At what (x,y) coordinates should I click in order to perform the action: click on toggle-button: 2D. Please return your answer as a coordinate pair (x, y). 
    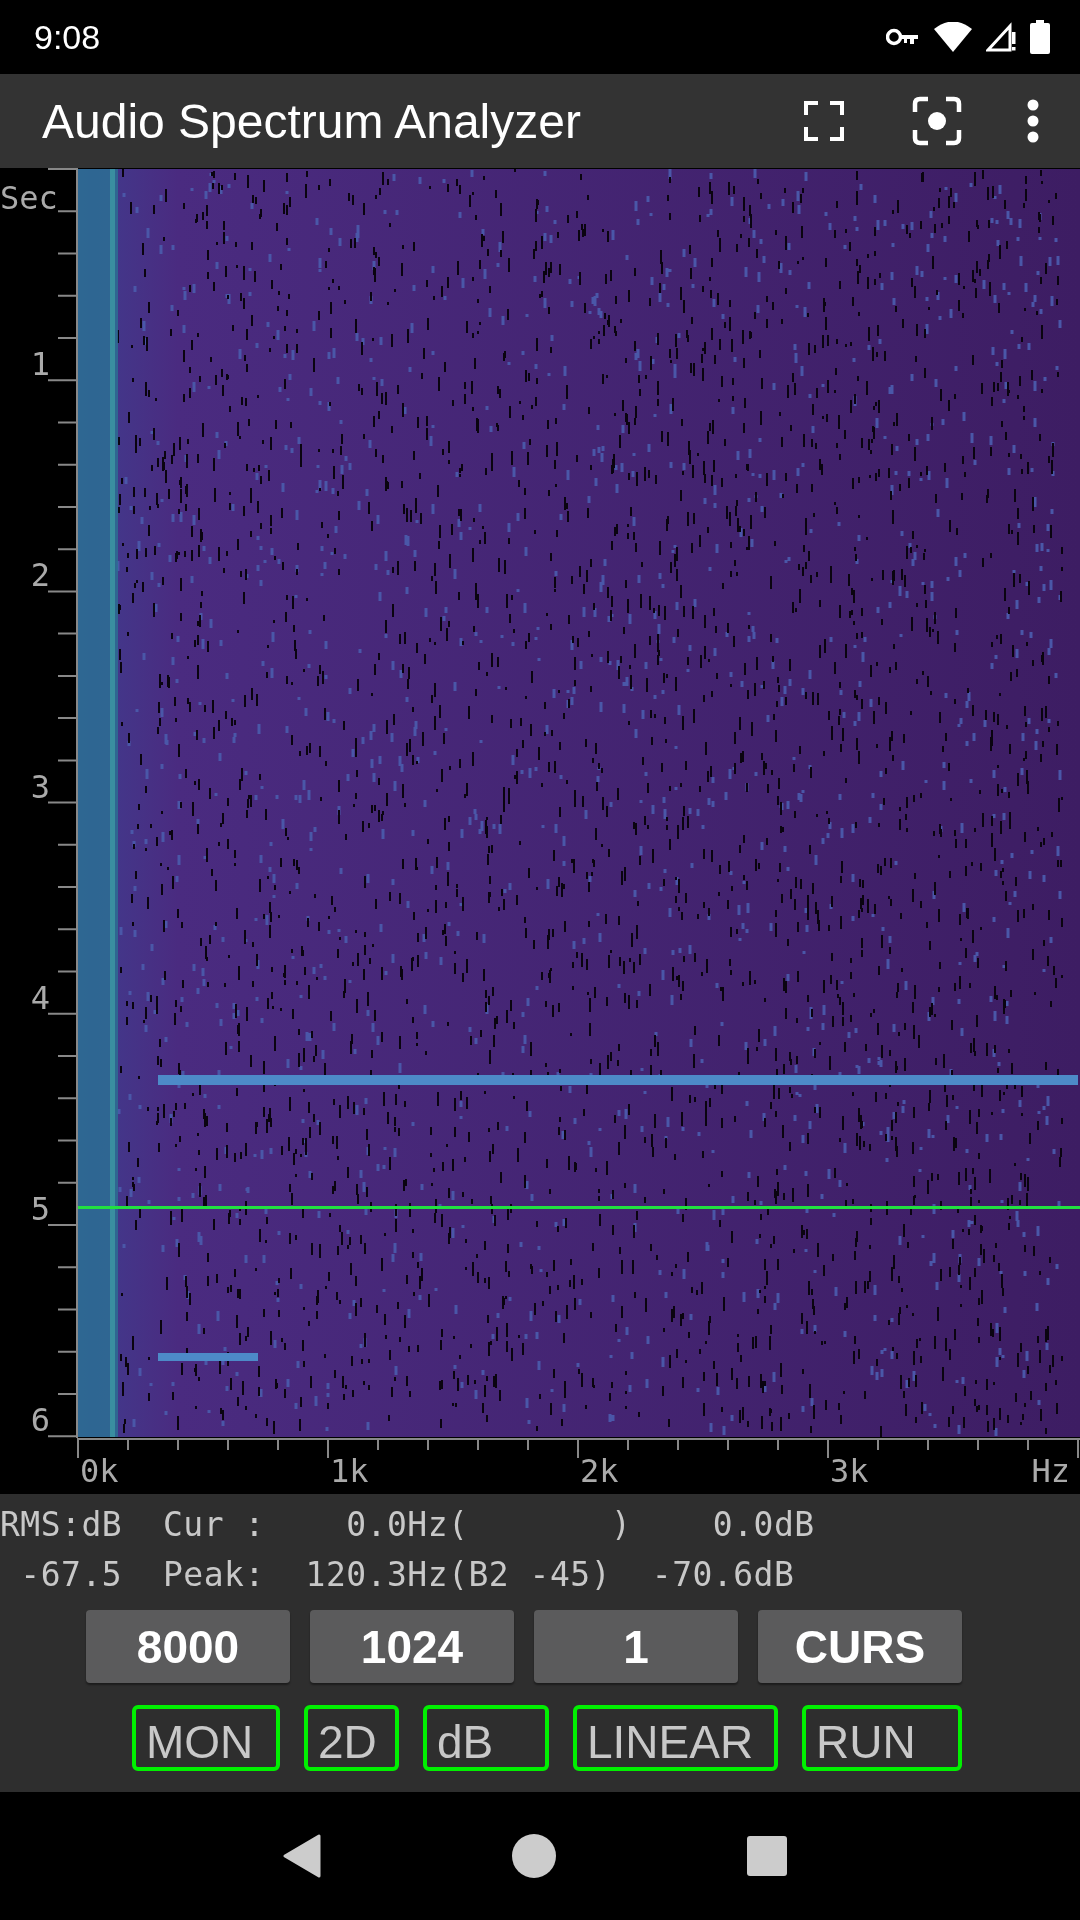
    Looking at the image, I should click on (351, 1738).